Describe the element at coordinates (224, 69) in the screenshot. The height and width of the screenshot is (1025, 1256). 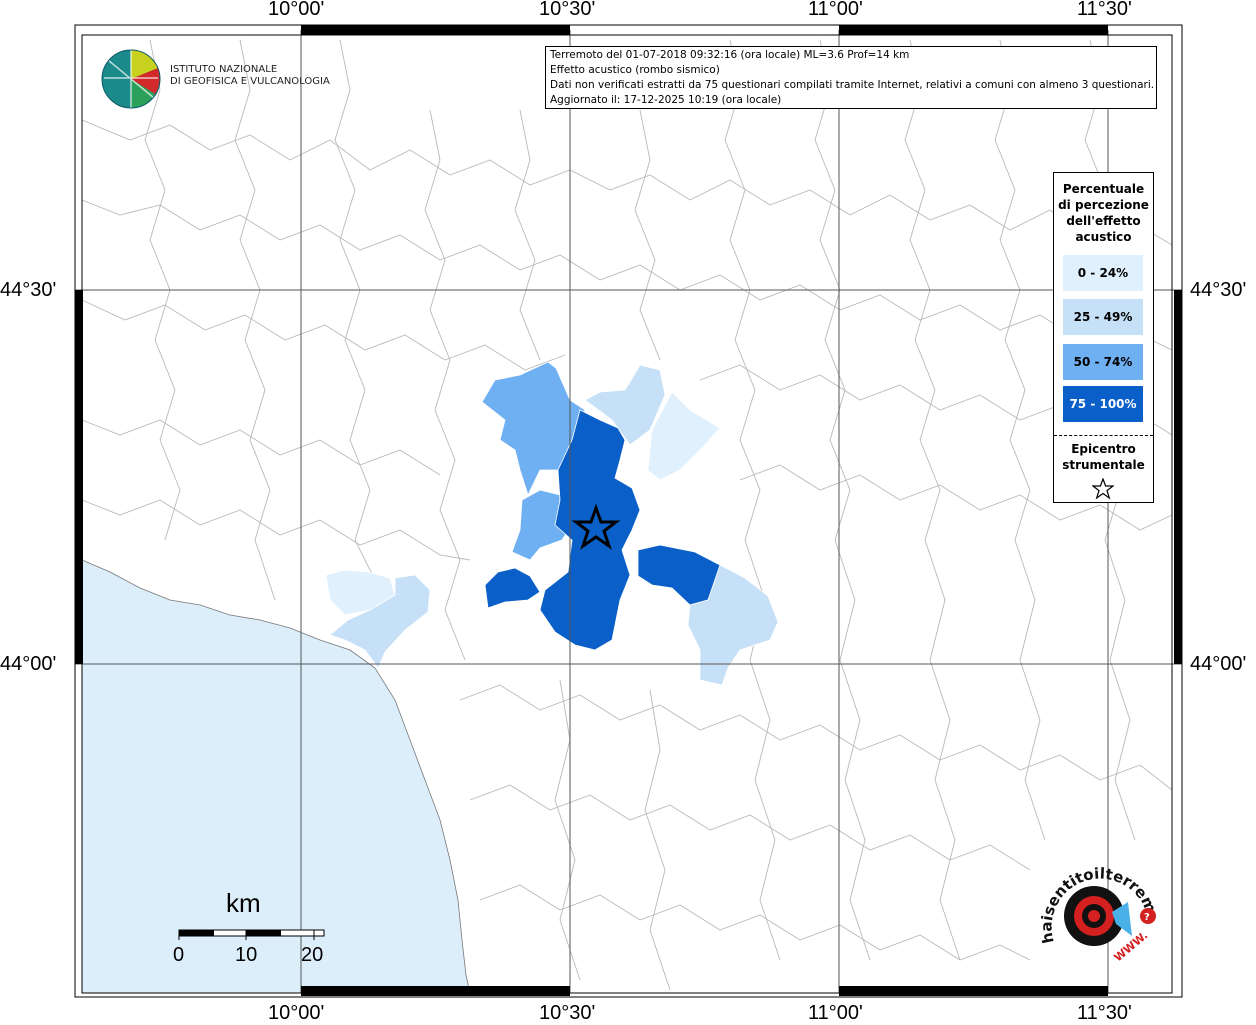
I see `ingv-line-1: ISTITUTO NAZIONALE` at that location.